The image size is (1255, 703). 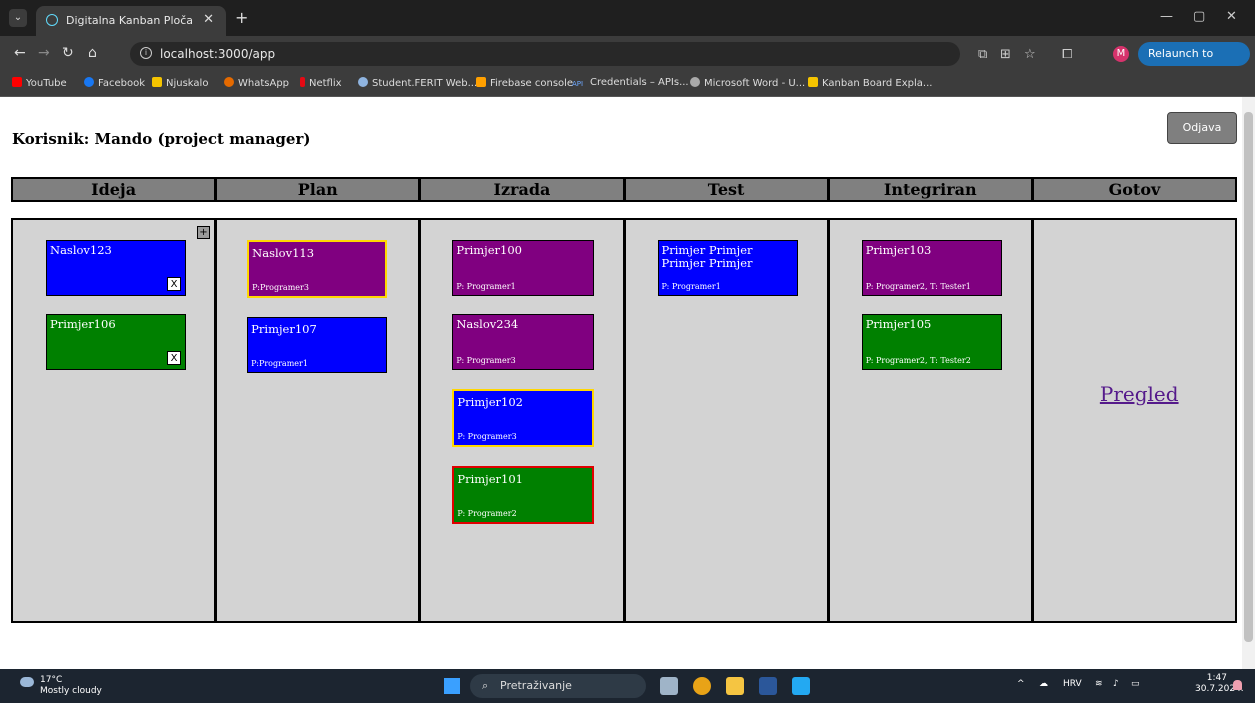 What do you see at coordinates (558, 686) in the screenshot?
I see `taskbar-search: ⌕ Pretraživanje` at bounding box center [558, 686].